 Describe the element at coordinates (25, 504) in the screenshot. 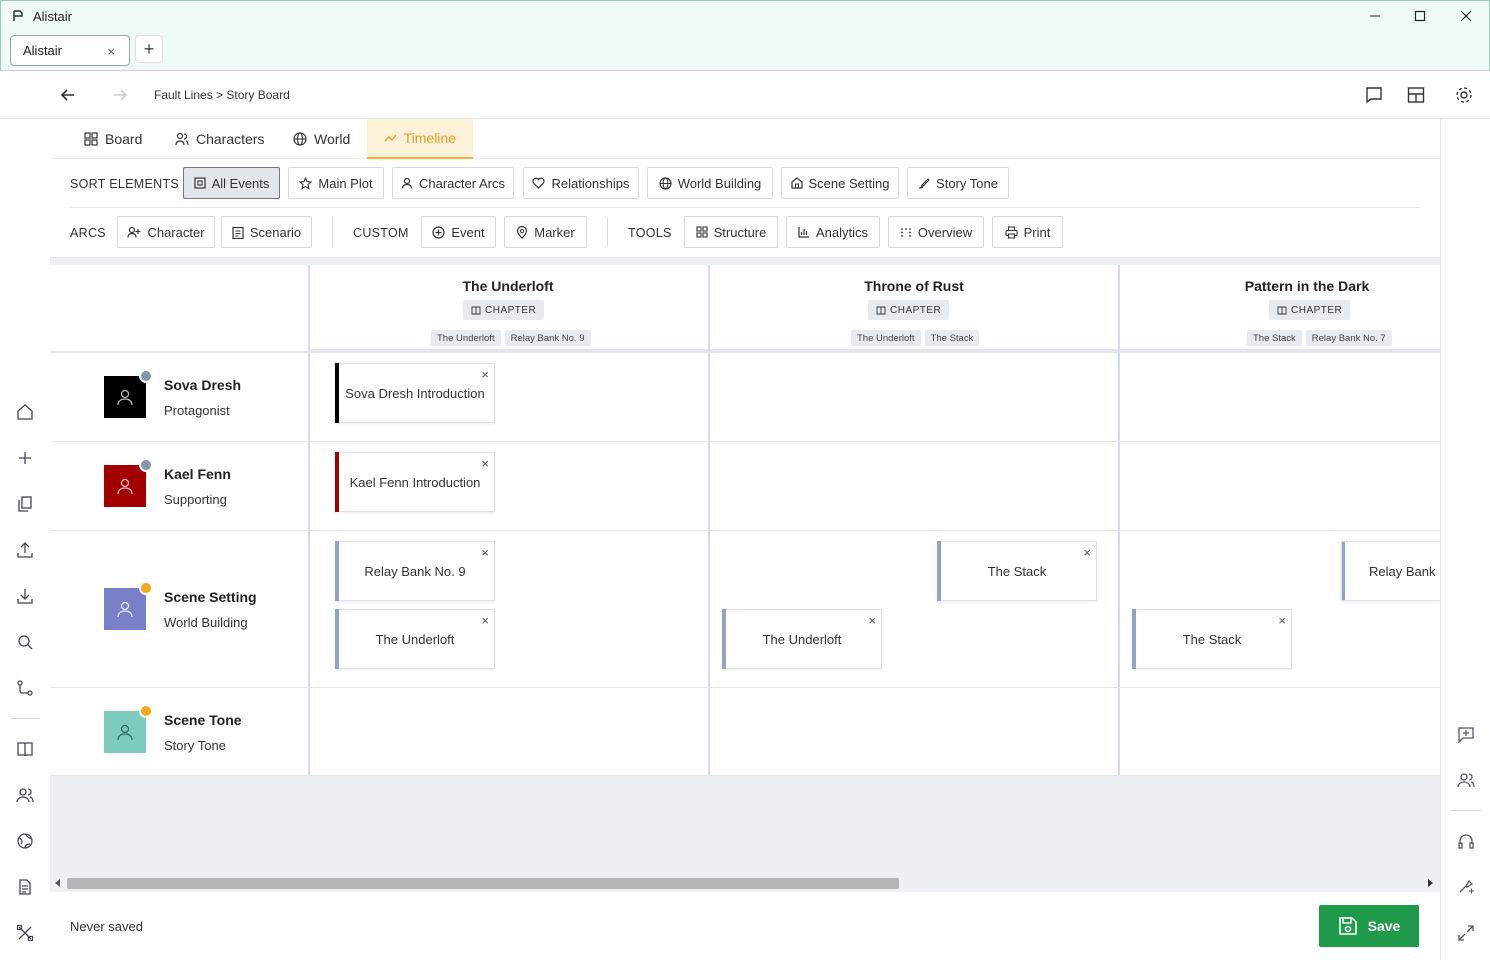

I see `copy-icon` at that location.